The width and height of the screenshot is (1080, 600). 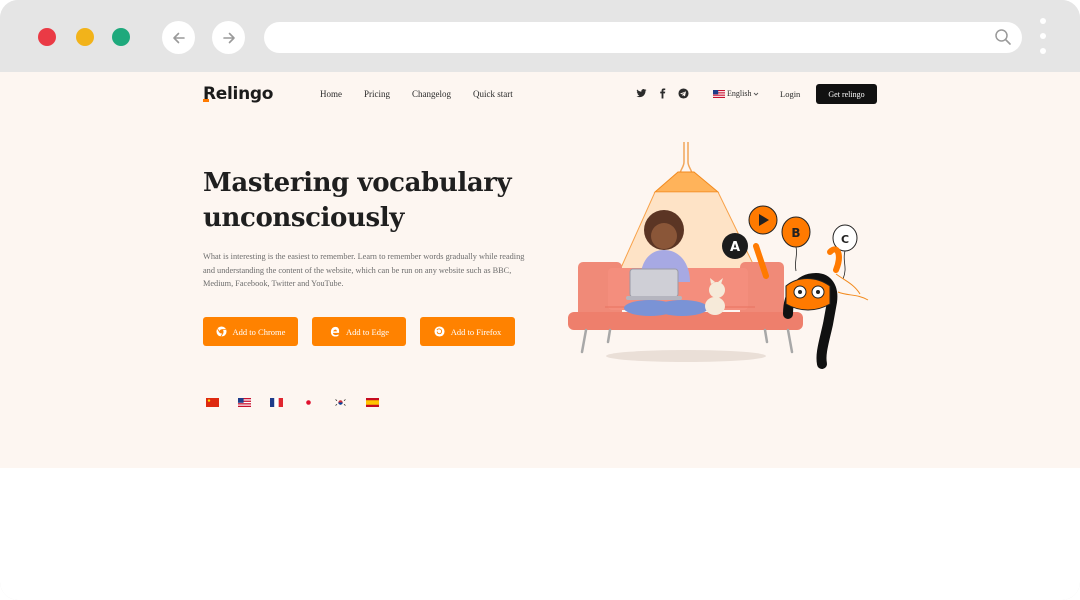 I want to click on telegram-icon, so click(x=683, y=93).